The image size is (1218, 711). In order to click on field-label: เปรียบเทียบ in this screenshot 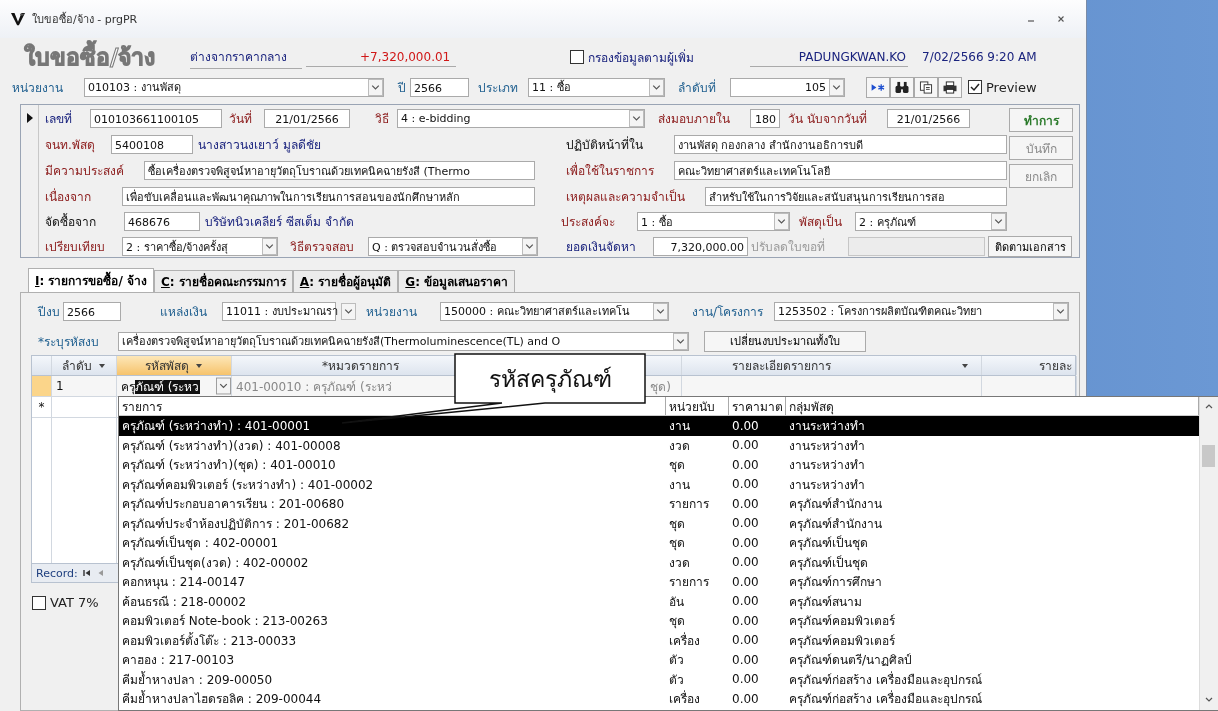, I will do `click(75, 247)`.